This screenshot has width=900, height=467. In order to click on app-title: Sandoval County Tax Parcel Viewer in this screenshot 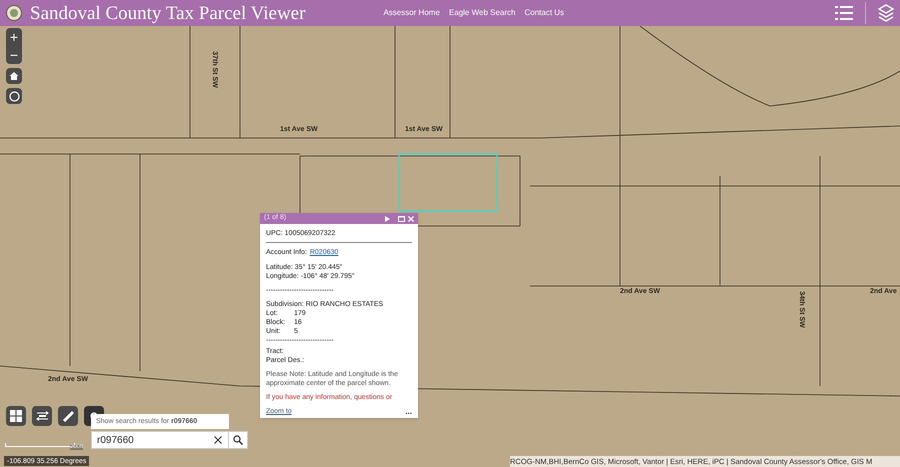, I will do `click(168, 13)`.